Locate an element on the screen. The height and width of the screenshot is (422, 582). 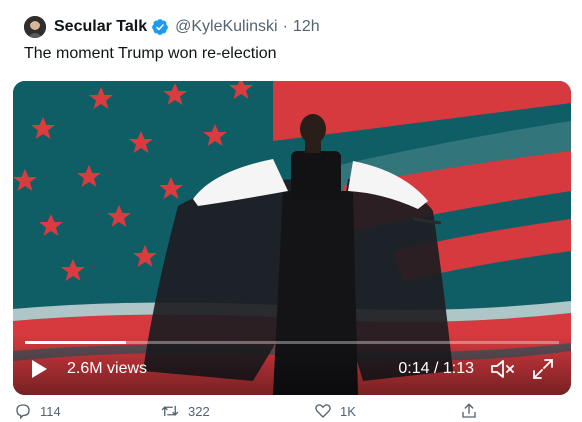
share-button is located at coordinates (473, 411).